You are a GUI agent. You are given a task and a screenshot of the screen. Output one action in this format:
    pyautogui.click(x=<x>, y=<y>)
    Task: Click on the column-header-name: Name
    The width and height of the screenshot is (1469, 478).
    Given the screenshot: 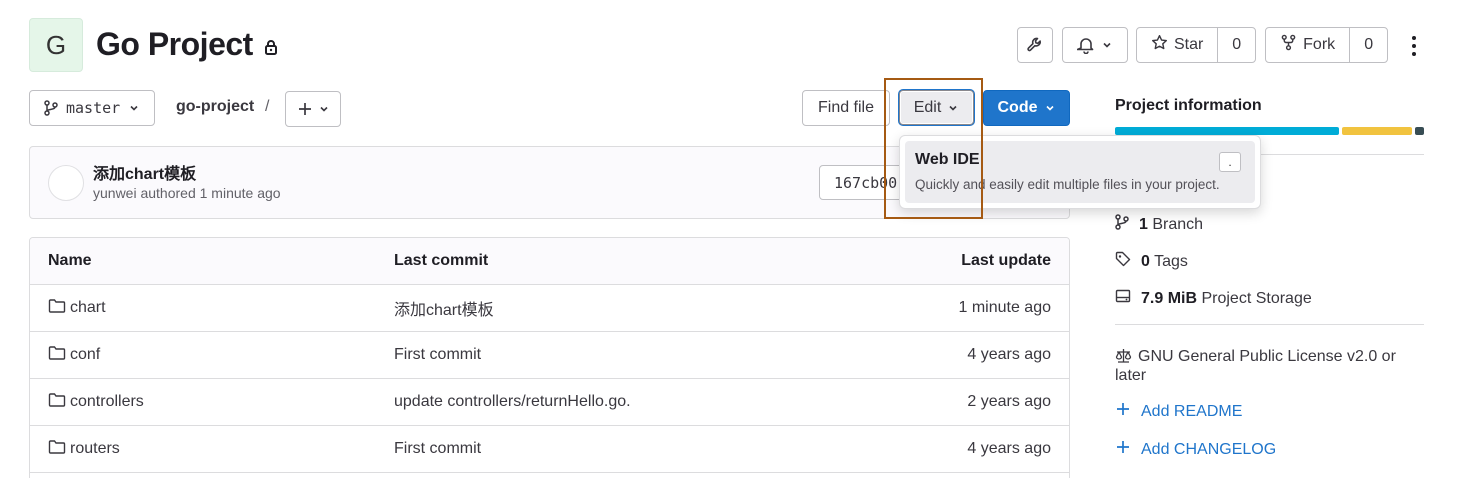 What is the action you would take?
    pyautogui.click(x=70, y=260)
    